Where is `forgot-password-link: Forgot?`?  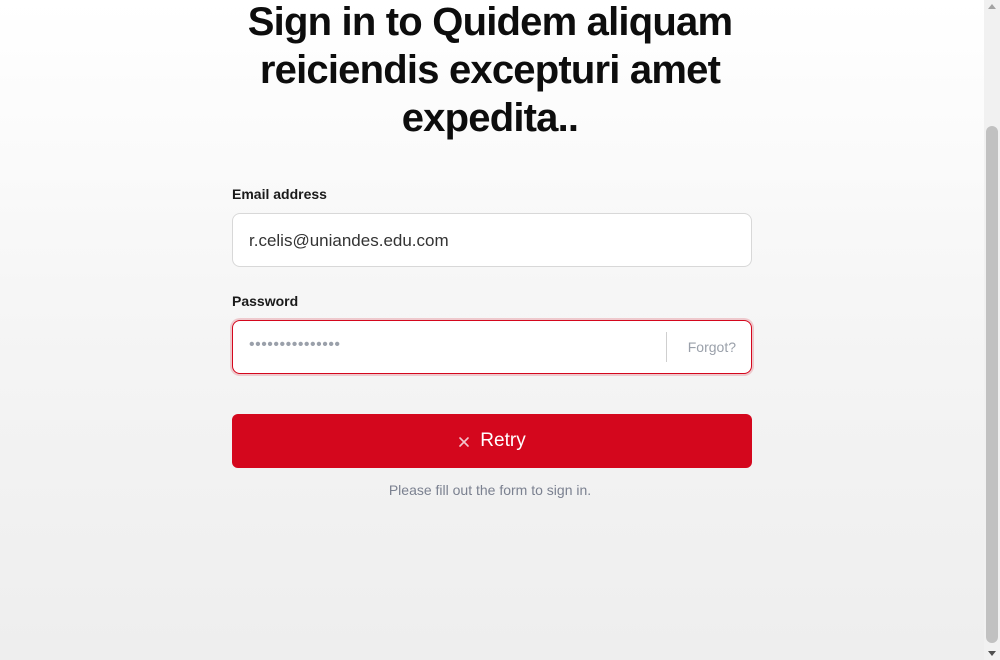 forgot-password-link: Forgot? is located at coordinates (712, 347).